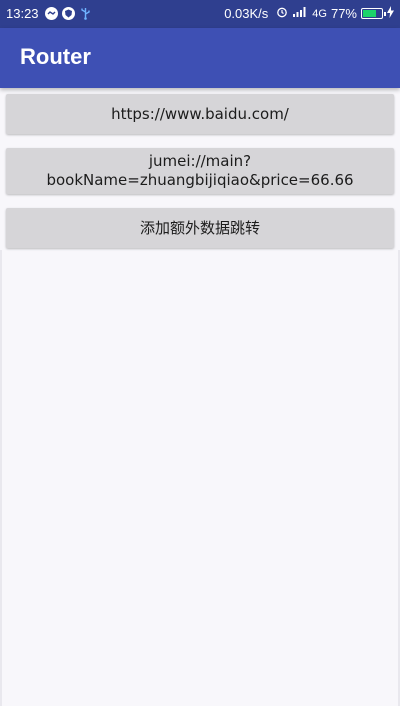 The image size is (400, 706). What do you see at coordinates (55, 56) in the screenshot?
I see `app-title: Router` at bounding box center [55, 56].